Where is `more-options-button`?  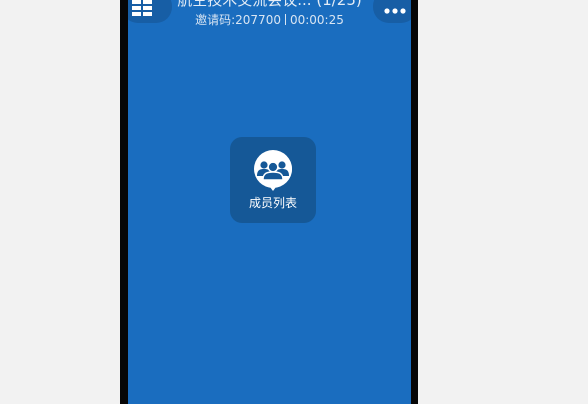
more-options-button is located at coordinates (392, 11).